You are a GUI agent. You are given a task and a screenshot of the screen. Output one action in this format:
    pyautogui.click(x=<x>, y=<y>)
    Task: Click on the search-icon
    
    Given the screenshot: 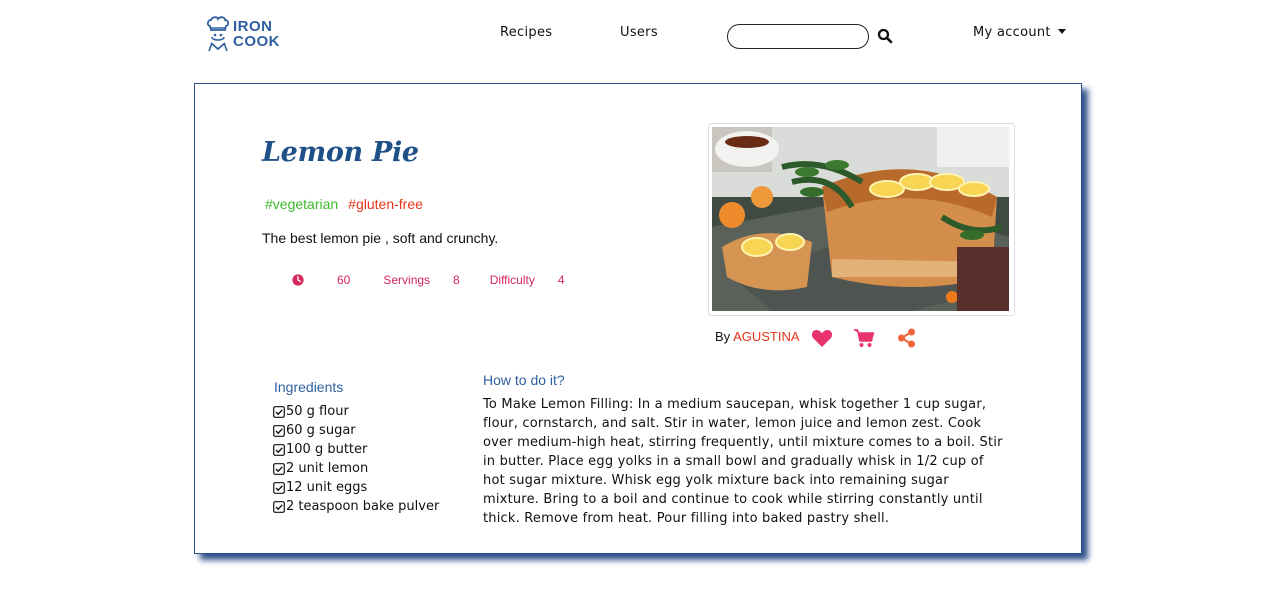 What is the action you would take?
    pyautogui.click(x=885, y=36)
    